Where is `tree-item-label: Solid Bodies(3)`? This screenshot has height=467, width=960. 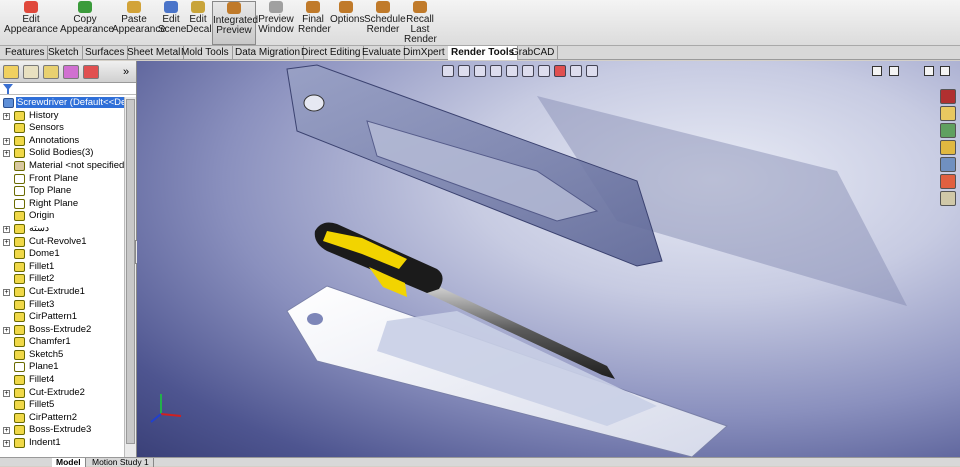
tree-item-label: Solid Bodies(3) is located at coordinates (61, 153).